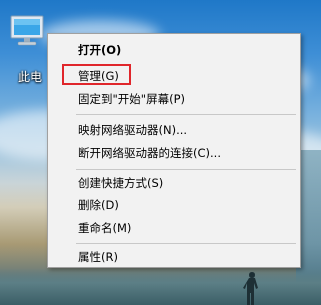 This screenshot has width=321, height=305. I want to click on menu-item-delete: 删除(D), so click(174, 205).